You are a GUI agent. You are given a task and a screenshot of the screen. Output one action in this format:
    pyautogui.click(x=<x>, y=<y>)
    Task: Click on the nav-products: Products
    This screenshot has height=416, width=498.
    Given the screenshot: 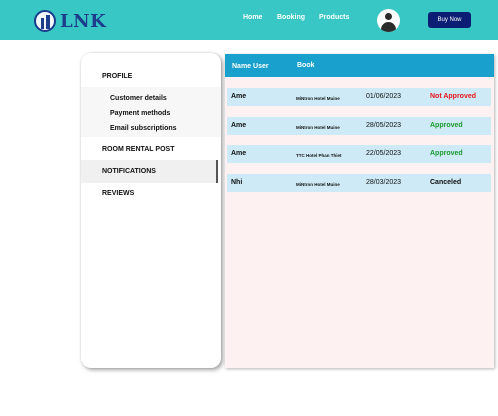 What is the action you would take?
    pyautogui.click(x=334, y=17)
    